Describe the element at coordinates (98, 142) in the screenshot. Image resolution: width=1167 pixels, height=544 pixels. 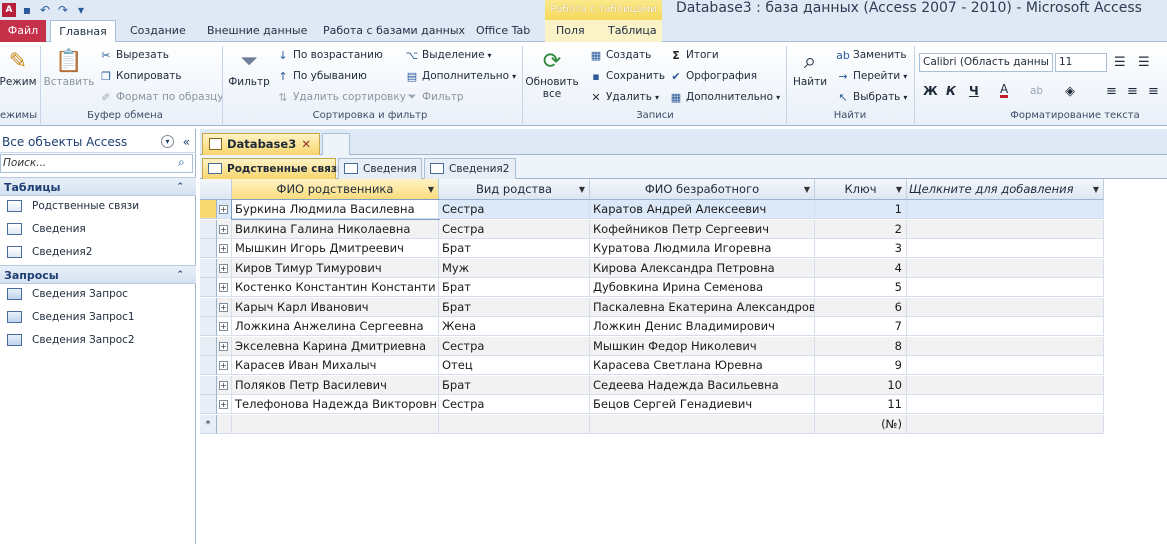
I see `nav-pane-header: Все объекты Access ▾ «` at that location.